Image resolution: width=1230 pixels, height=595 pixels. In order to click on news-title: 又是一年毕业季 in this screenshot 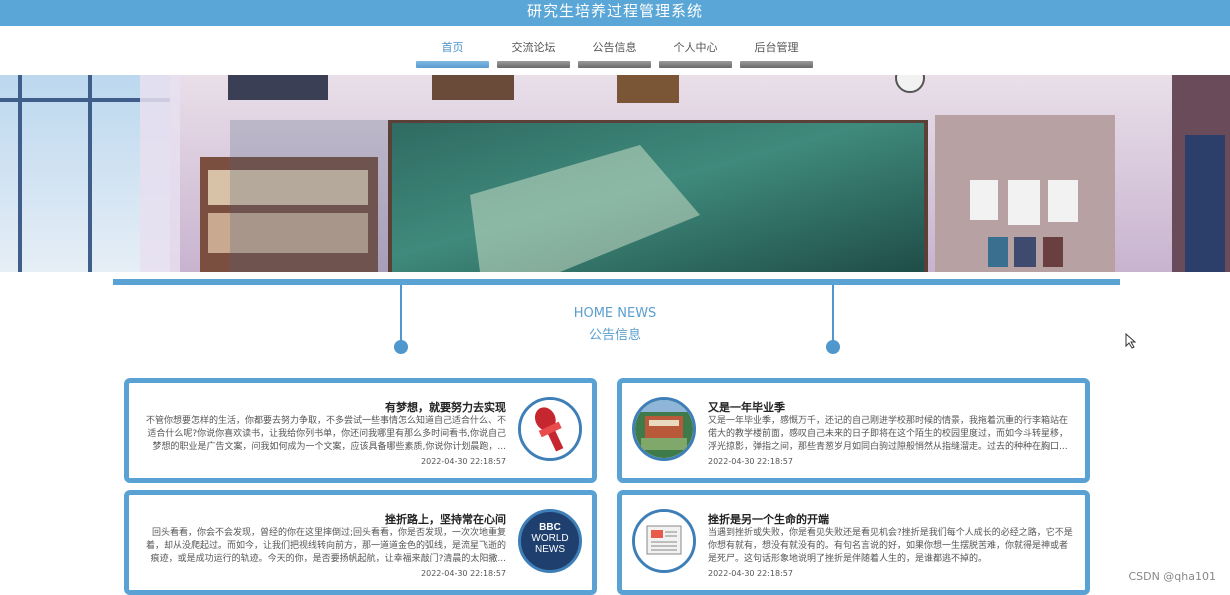, I will do `click(746, 407)`.